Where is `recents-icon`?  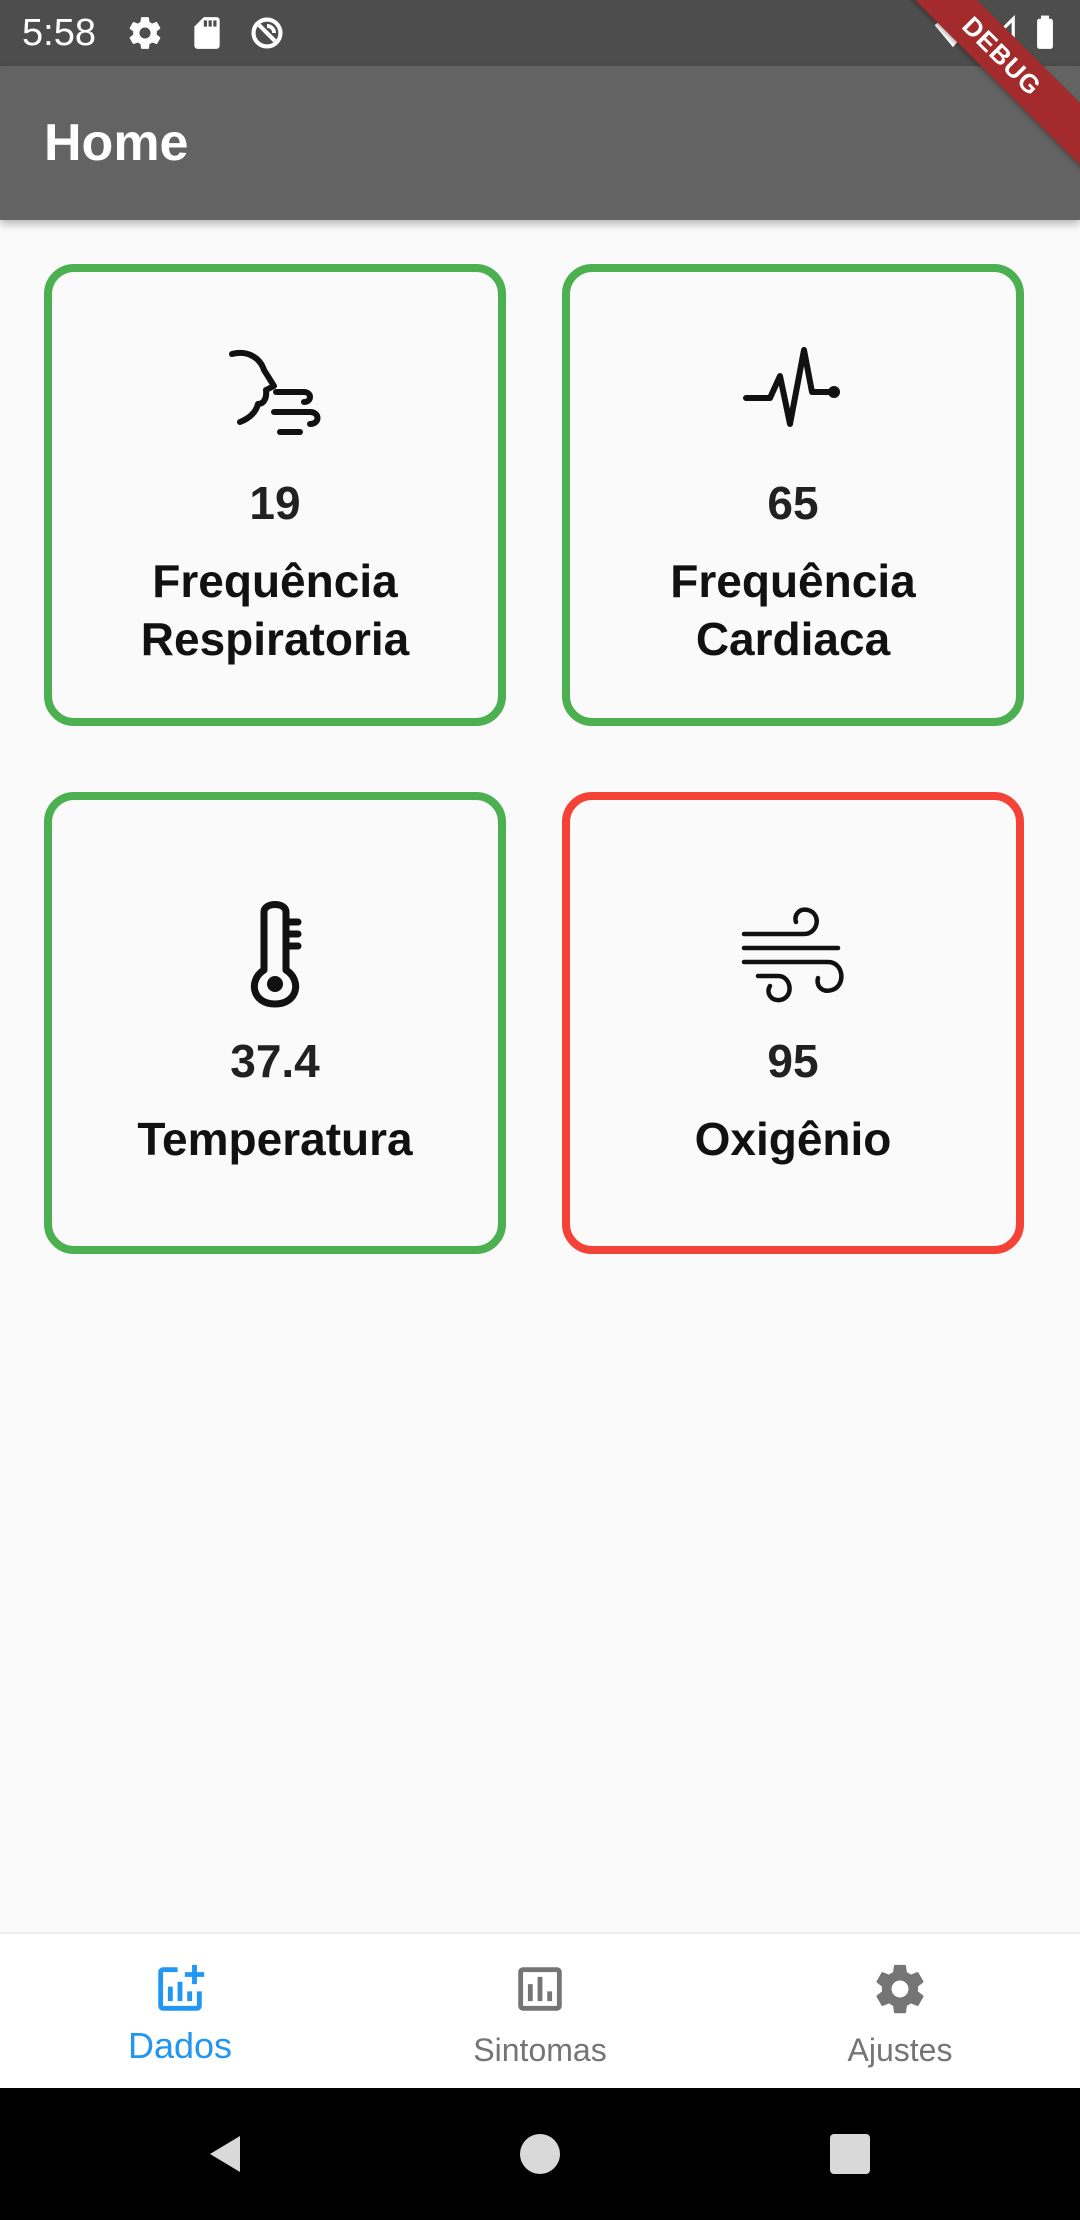
recents-icon is located at coordinates (850, 2154).